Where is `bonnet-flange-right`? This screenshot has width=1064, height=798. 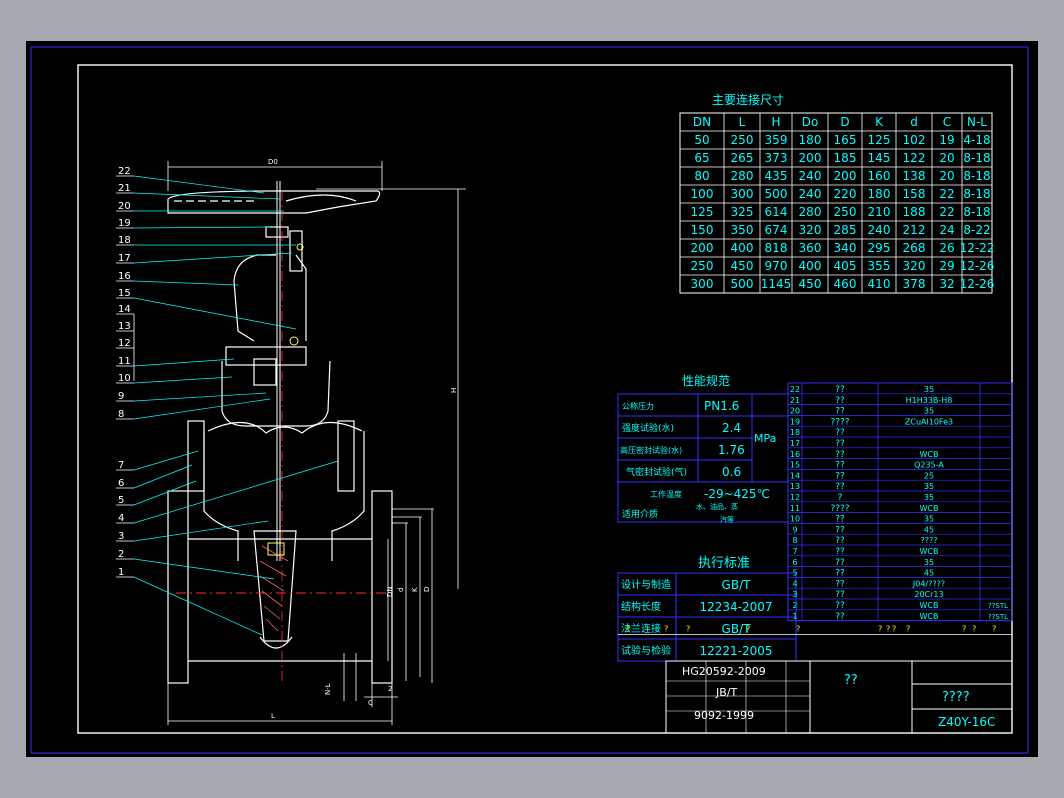
bonnet-flange-right is located at coordinates (346, 456).